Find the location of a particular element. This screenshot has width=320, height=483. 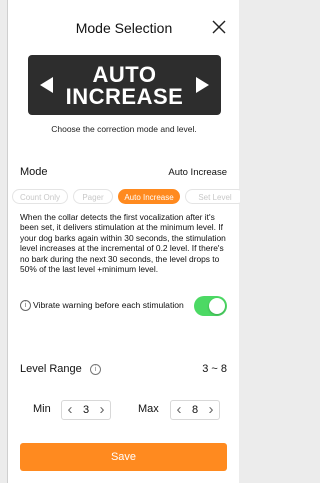

level-steppers: Min ‹ 3 › Max ‹ 8 › is located at coordinates (124, 410).